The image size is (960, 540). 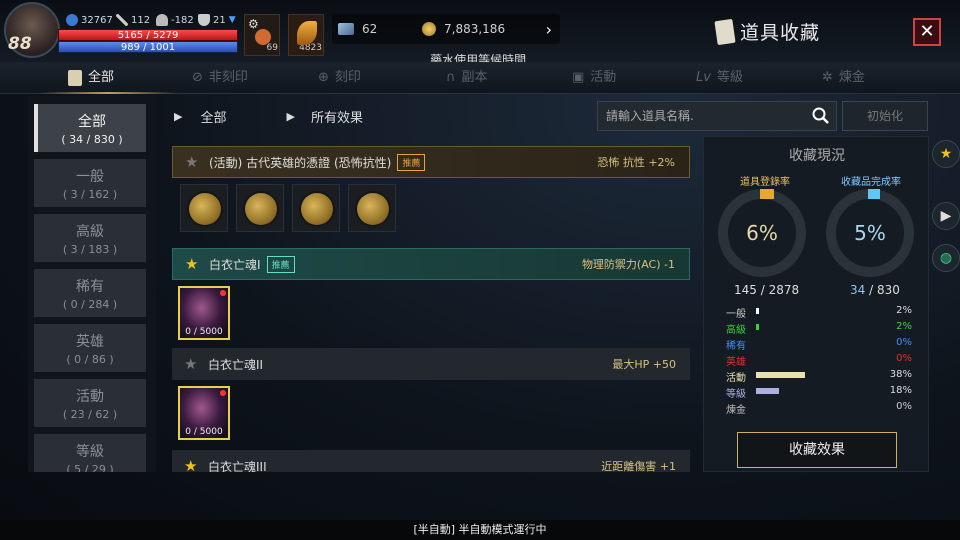 What do you see at coordinates (232, 20) in the screenshot?
I see `chevron-down-icon: ▼` at bounding box center [232, 20].